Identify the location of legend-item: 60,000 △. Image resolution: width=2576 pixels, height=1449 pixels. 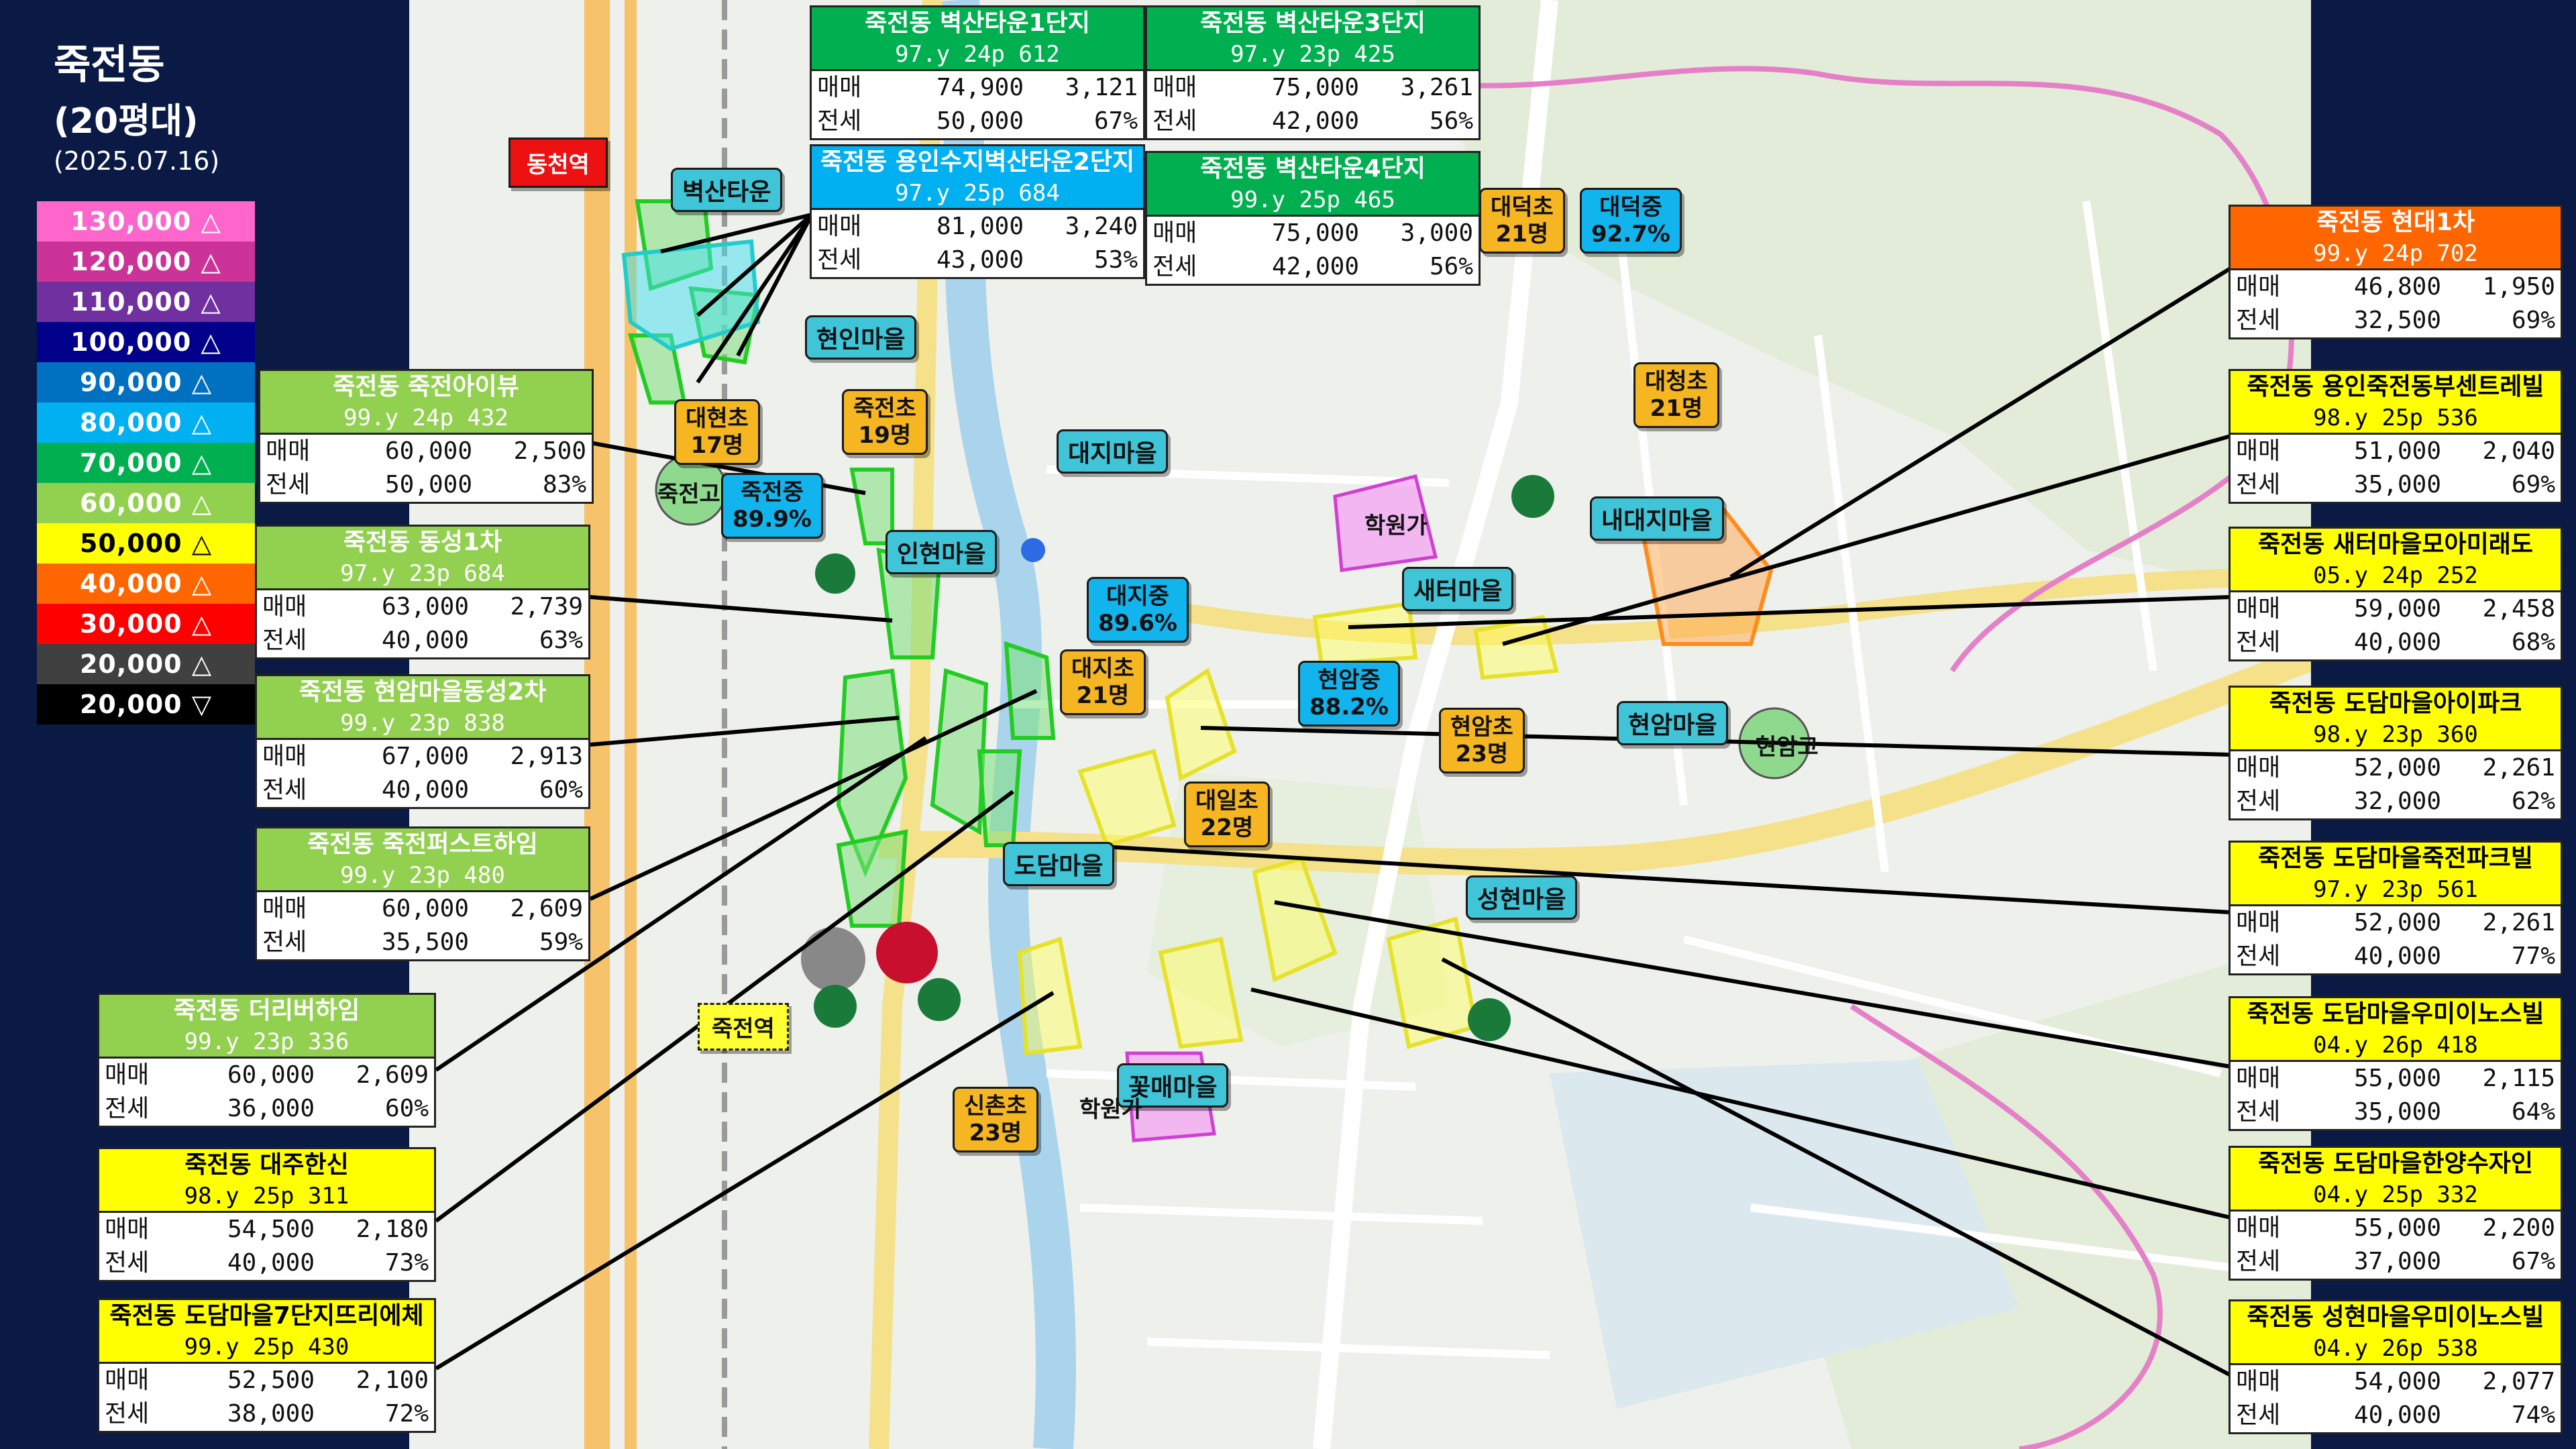
(146, 503).